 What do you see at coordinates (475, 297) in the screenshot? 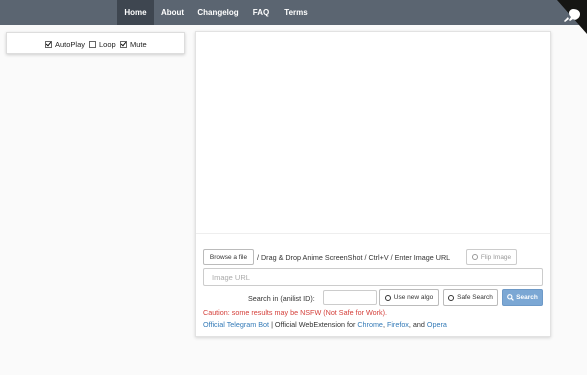
I see `safe-search-label: Safe Search` at bounding box center [475, 297].